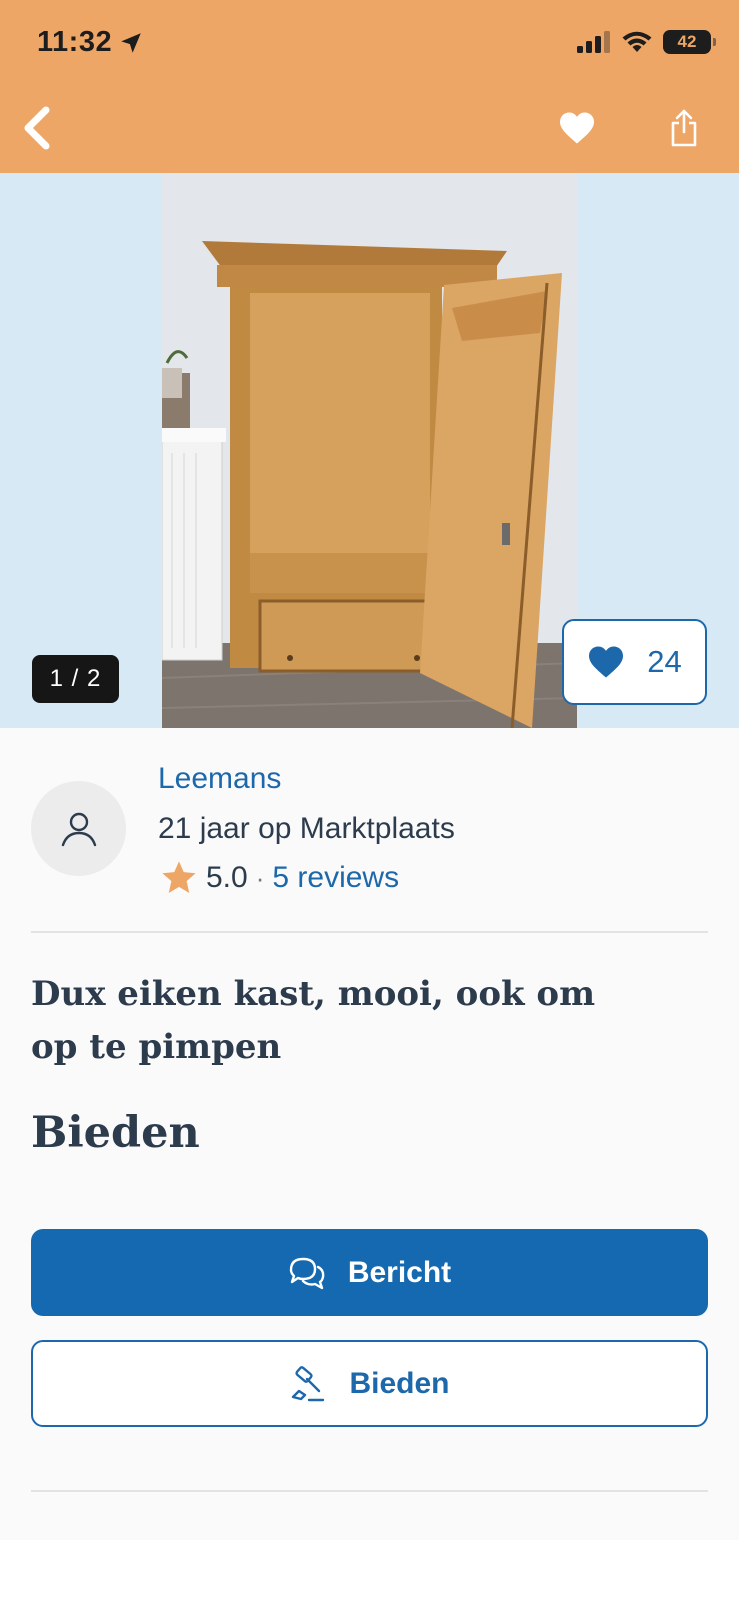  I want to click on share-button, so click(684, 128).